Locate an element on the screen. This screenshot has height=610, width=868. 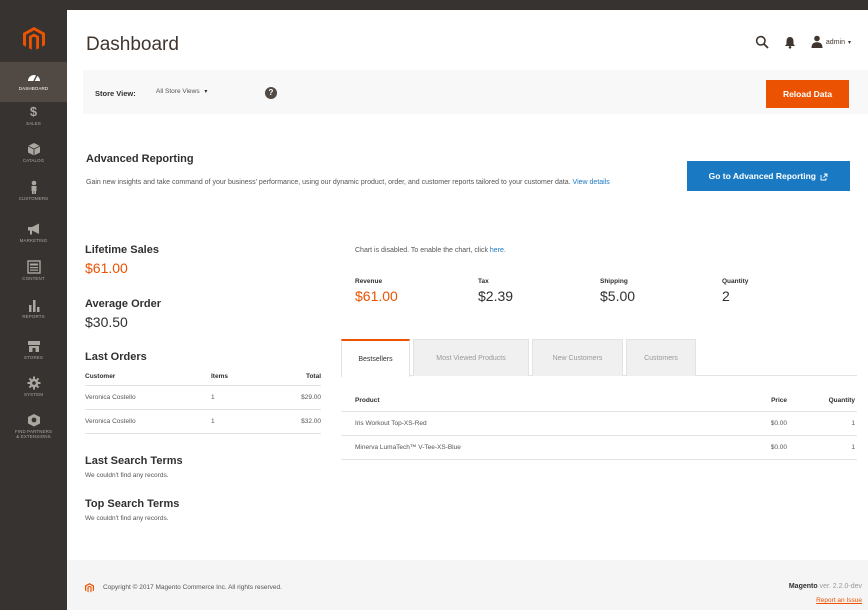
total-label: Revenue is located at coordinates (369, 281).